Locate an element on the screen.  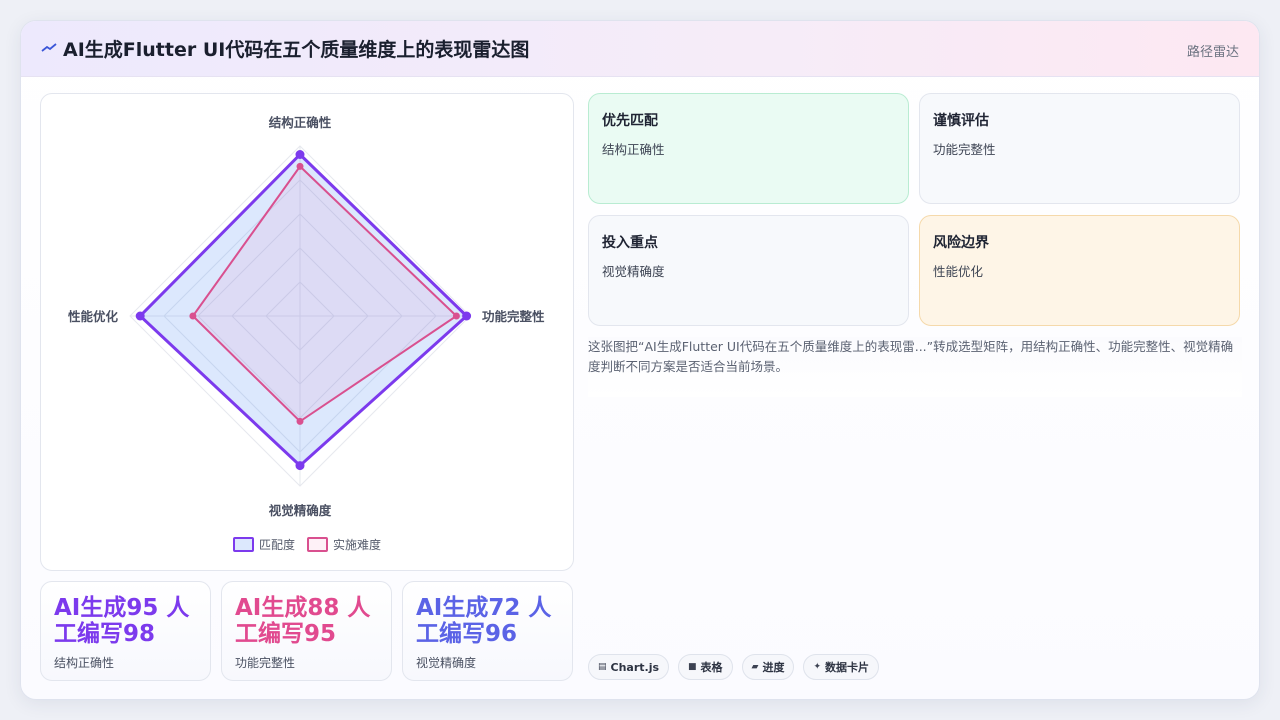
tag-chartjs: ▤ Chart.js is located at coordinates (629, 667).